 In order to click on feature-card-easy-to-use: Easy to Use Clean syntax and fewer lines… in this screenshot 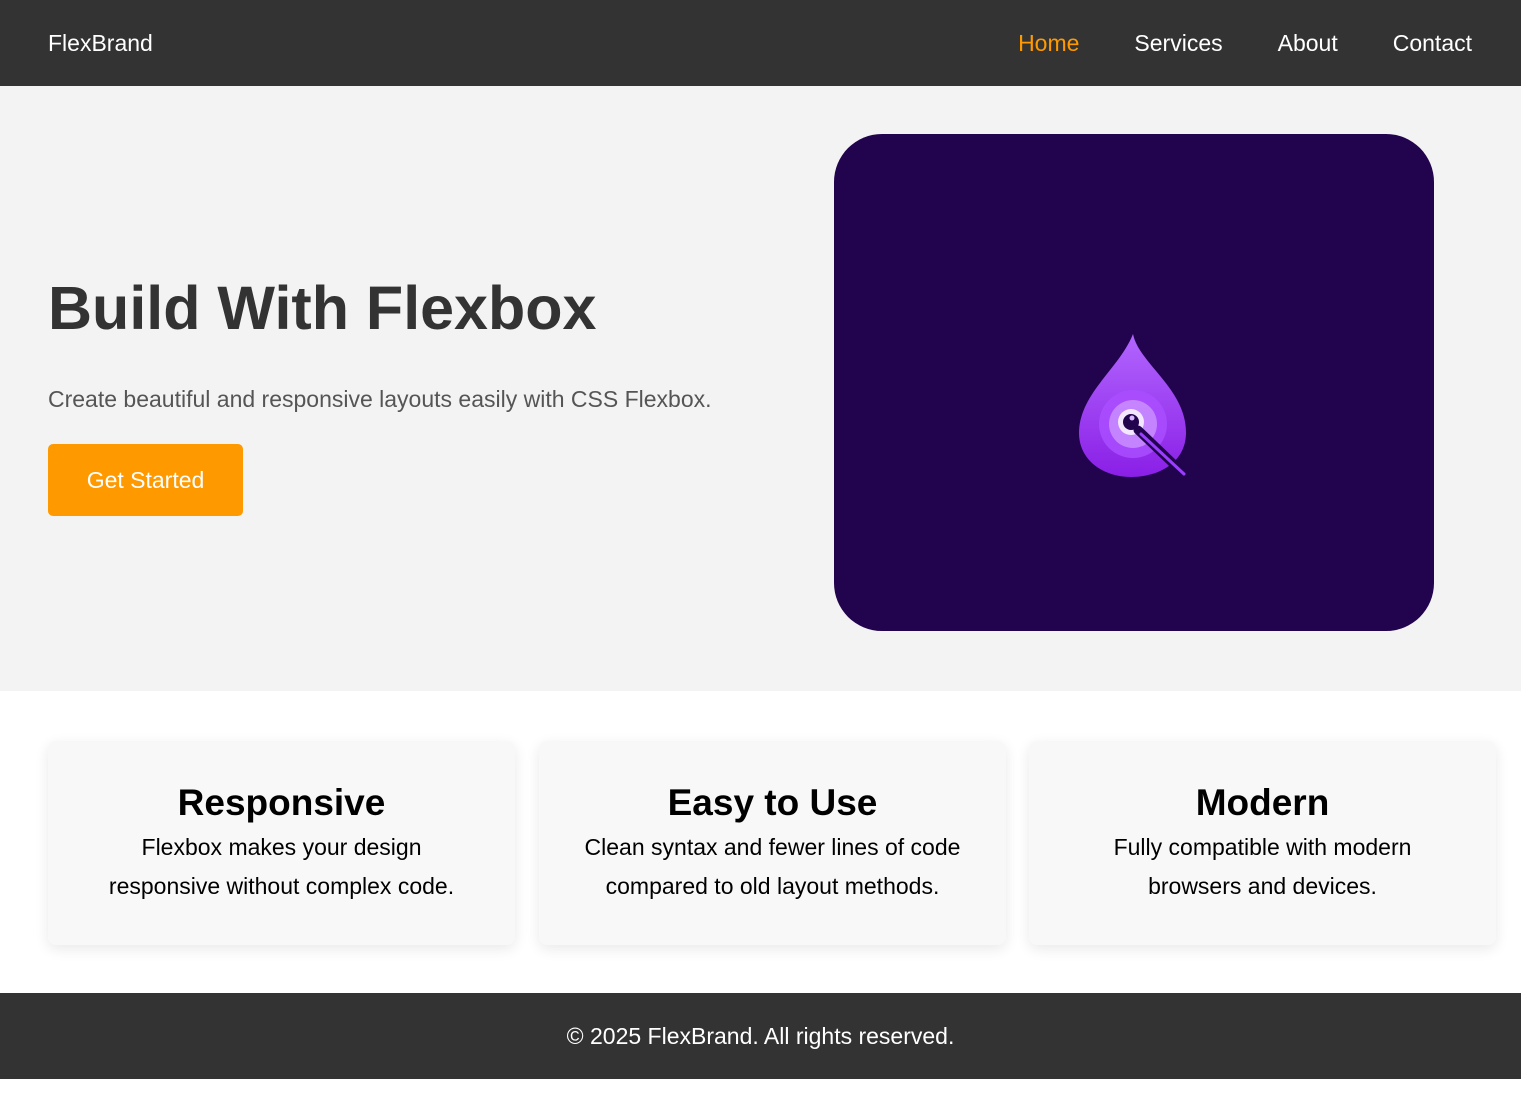, I will do `click(772, 843)`.